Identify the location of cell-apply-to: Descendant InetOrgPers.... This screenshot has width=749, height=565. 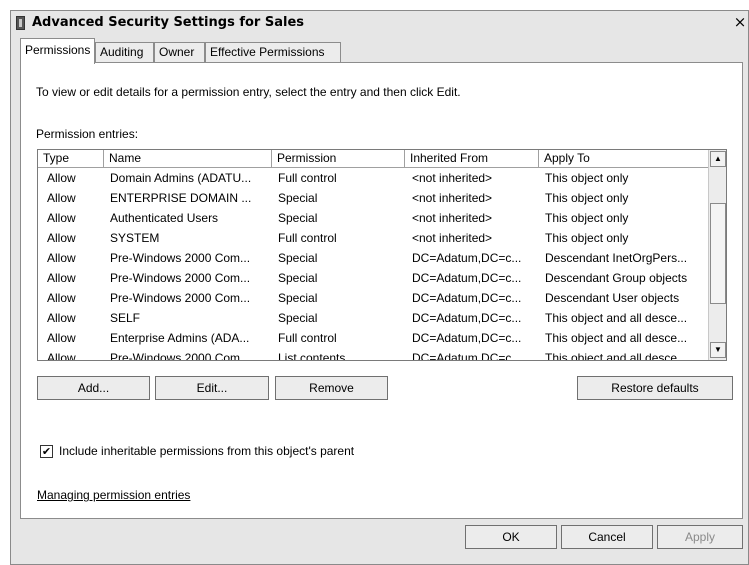
(616, 258).